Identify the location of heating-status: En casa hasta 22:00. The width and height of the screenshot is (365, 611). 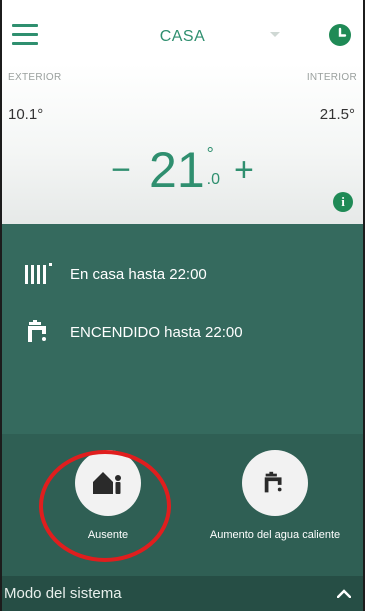
(115, 274).